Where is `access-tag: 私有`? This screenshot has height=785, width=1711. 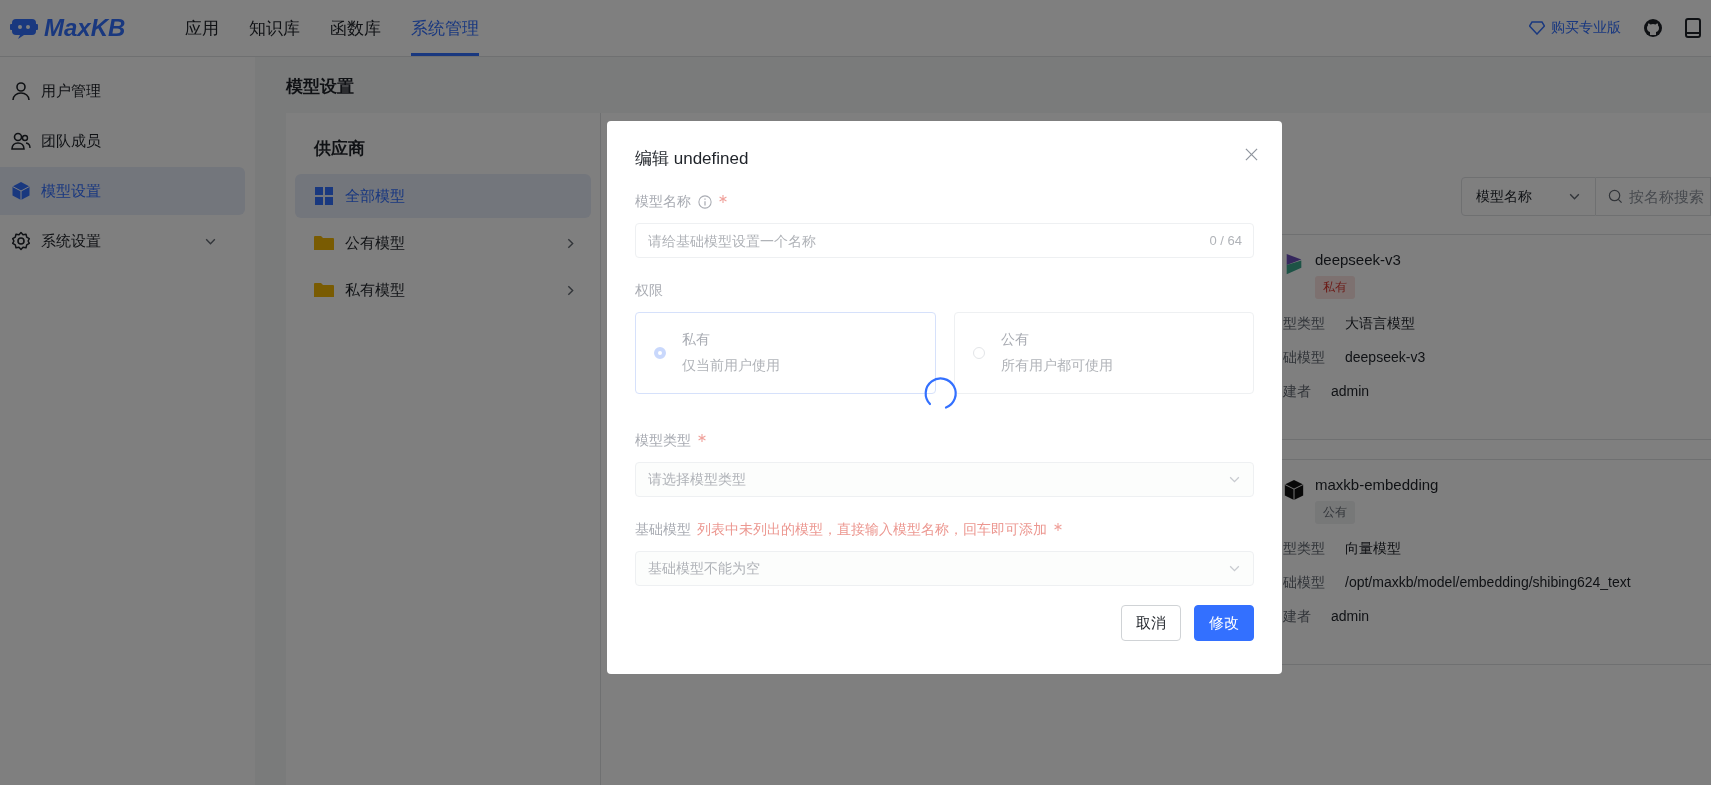
access-tag: 私有 is located at coordinates (1335, 287).